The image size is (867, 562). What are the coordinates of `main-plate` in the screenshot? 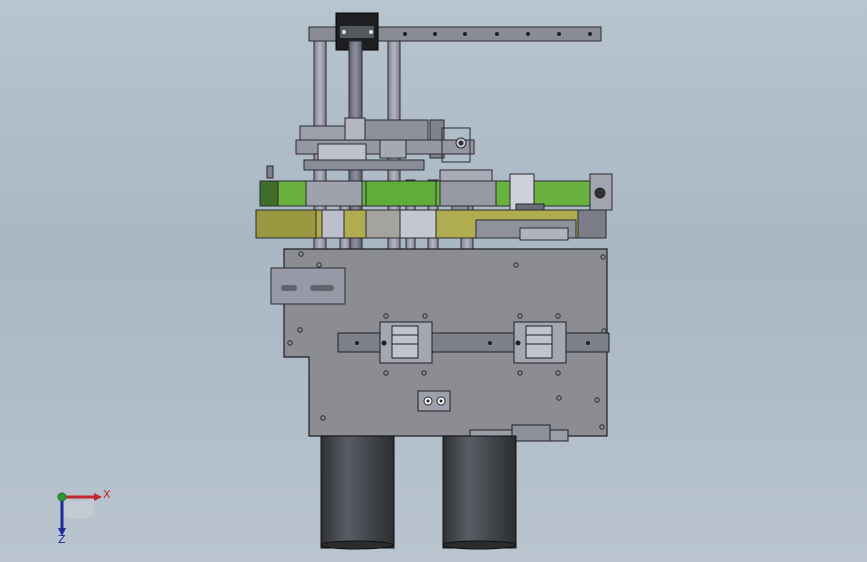 It's located at (440, 345).